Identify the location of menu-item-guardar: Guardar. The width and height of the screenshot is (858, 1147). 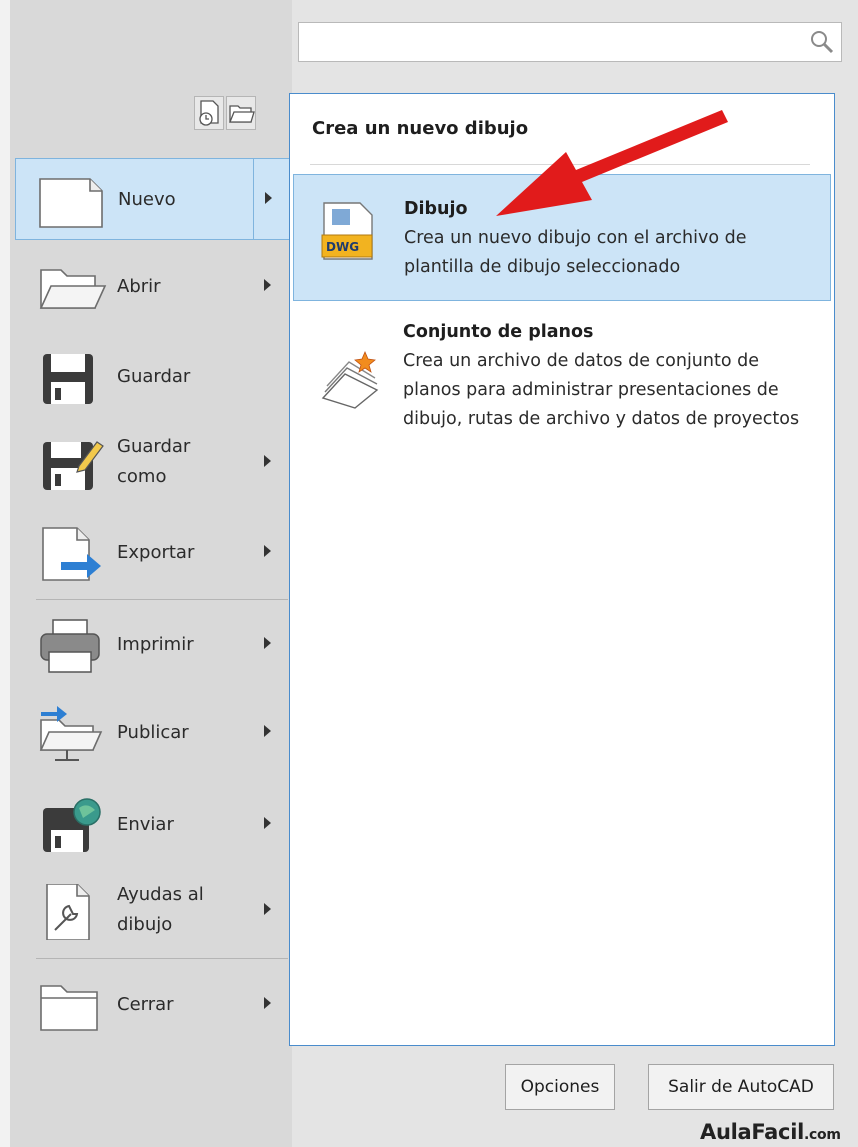
(153, 377).